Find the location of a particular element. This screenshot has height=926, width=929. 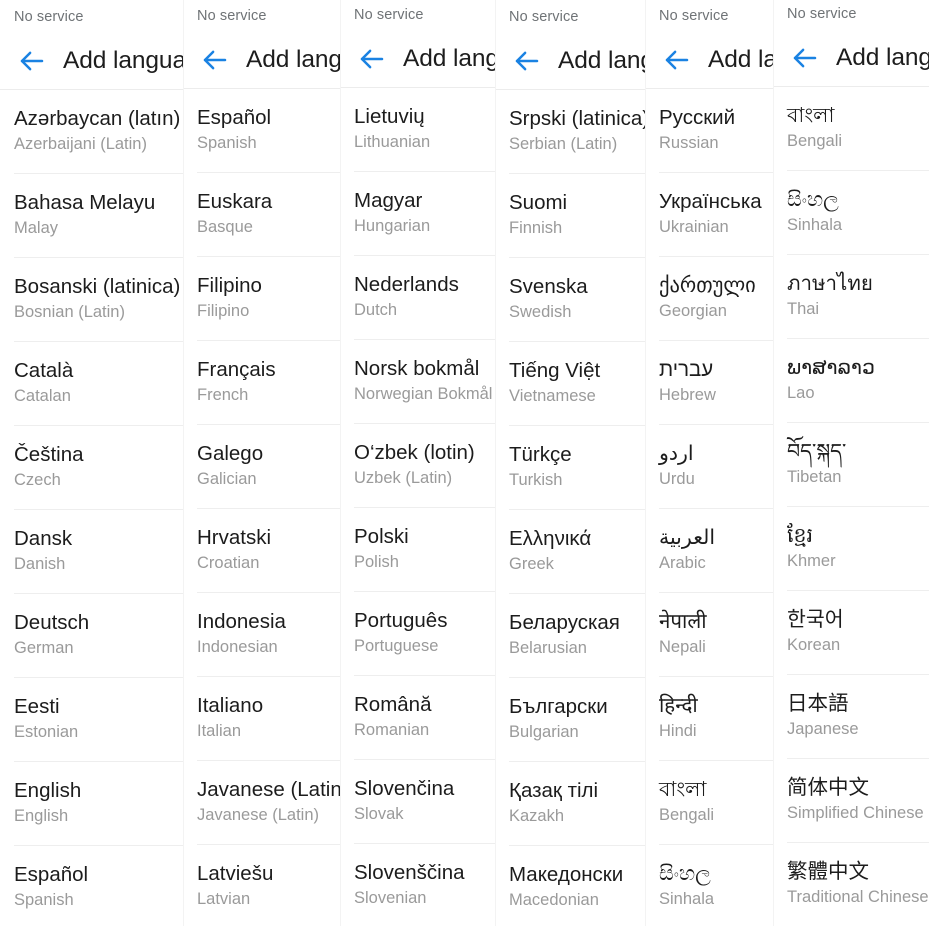

language-list-item: Čeština Czech is located at coordinates (98, 468).